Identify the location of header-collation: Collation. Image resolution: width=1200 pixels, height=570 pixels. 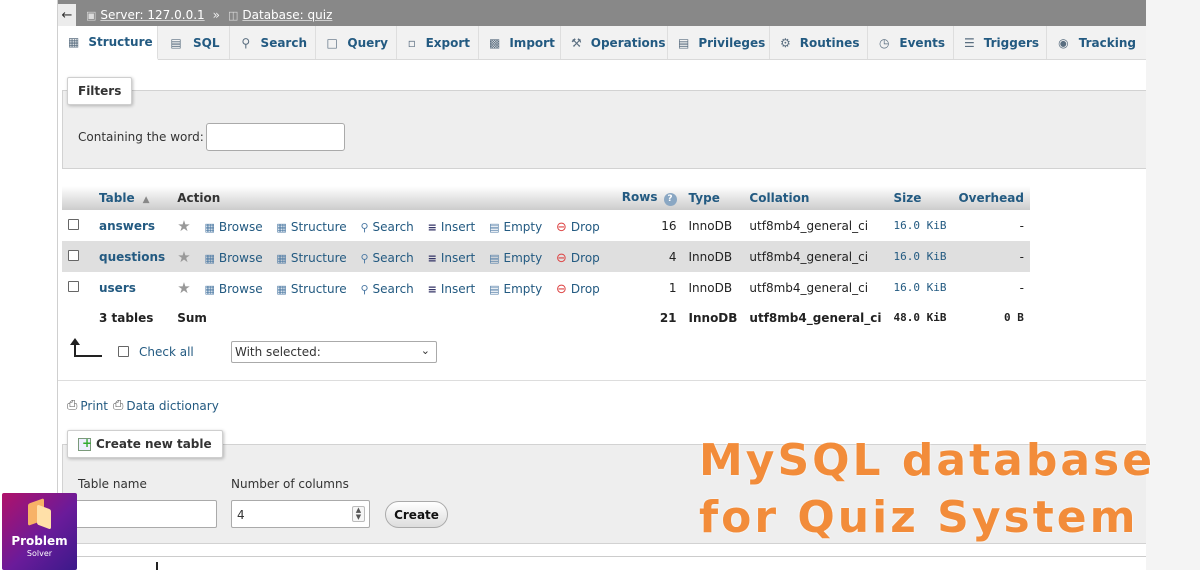
(815, 198).